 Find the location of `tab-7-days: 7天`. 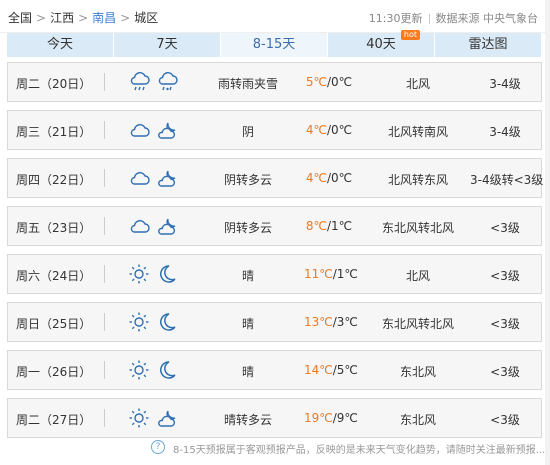

tab-7-days: 7天 is located at coordinates (167, 45).